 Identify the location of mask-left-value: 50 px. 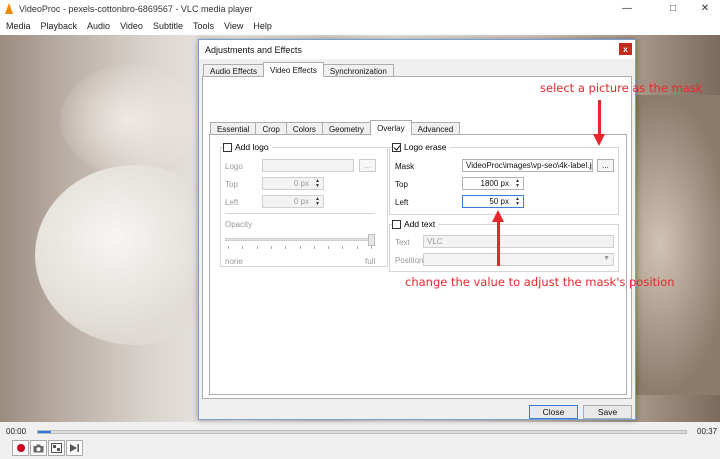
(499, 201).